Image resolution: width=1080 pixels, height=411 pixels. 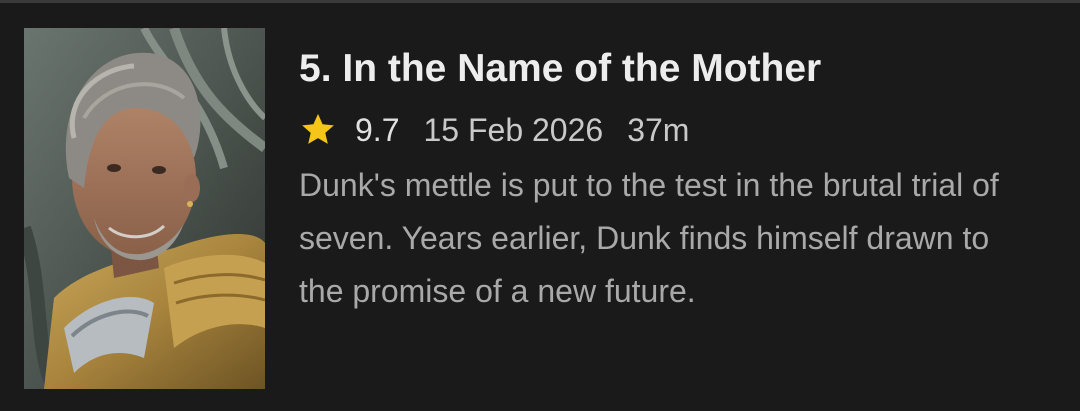 What do you see at coordinates (377, 129) in the screenshot?
I see `rating-value: 9.7` at bounding box center [377, 129].